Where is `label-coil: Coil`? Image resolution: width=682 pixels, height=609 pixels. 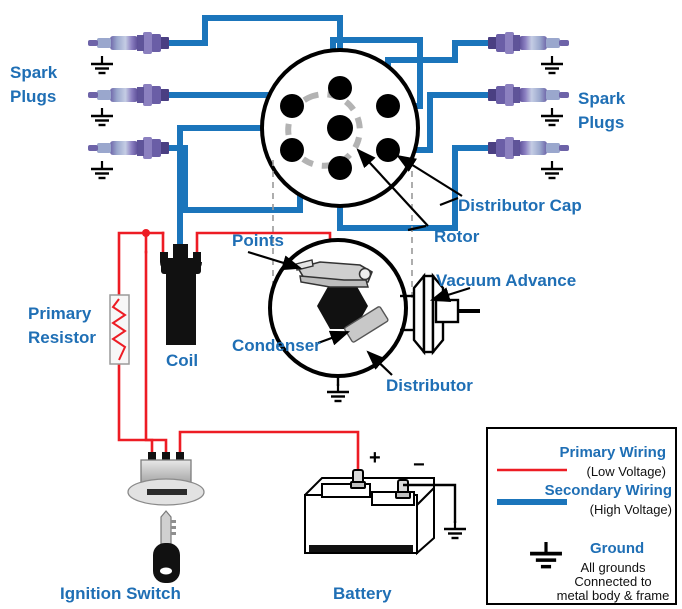 label-coil: Coil is located at coordinates (182, 360).